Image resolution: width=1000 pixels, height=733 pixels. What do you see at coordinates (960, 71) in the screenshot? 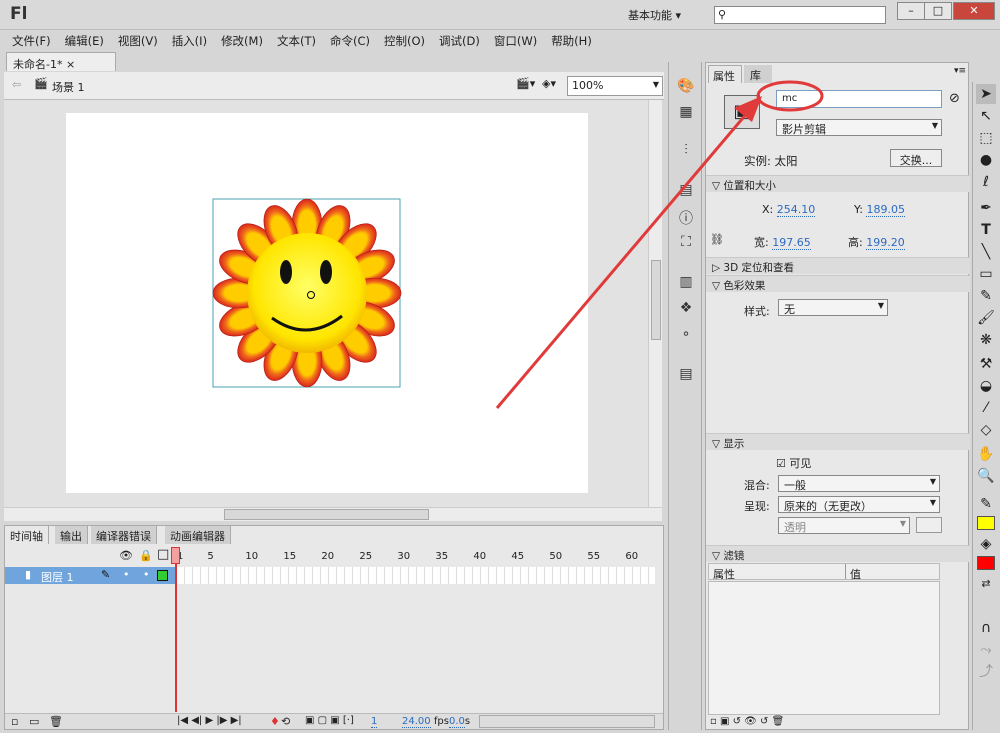
I see `panel-menu-icon: ▾≡` at bounding box center [960, 71].